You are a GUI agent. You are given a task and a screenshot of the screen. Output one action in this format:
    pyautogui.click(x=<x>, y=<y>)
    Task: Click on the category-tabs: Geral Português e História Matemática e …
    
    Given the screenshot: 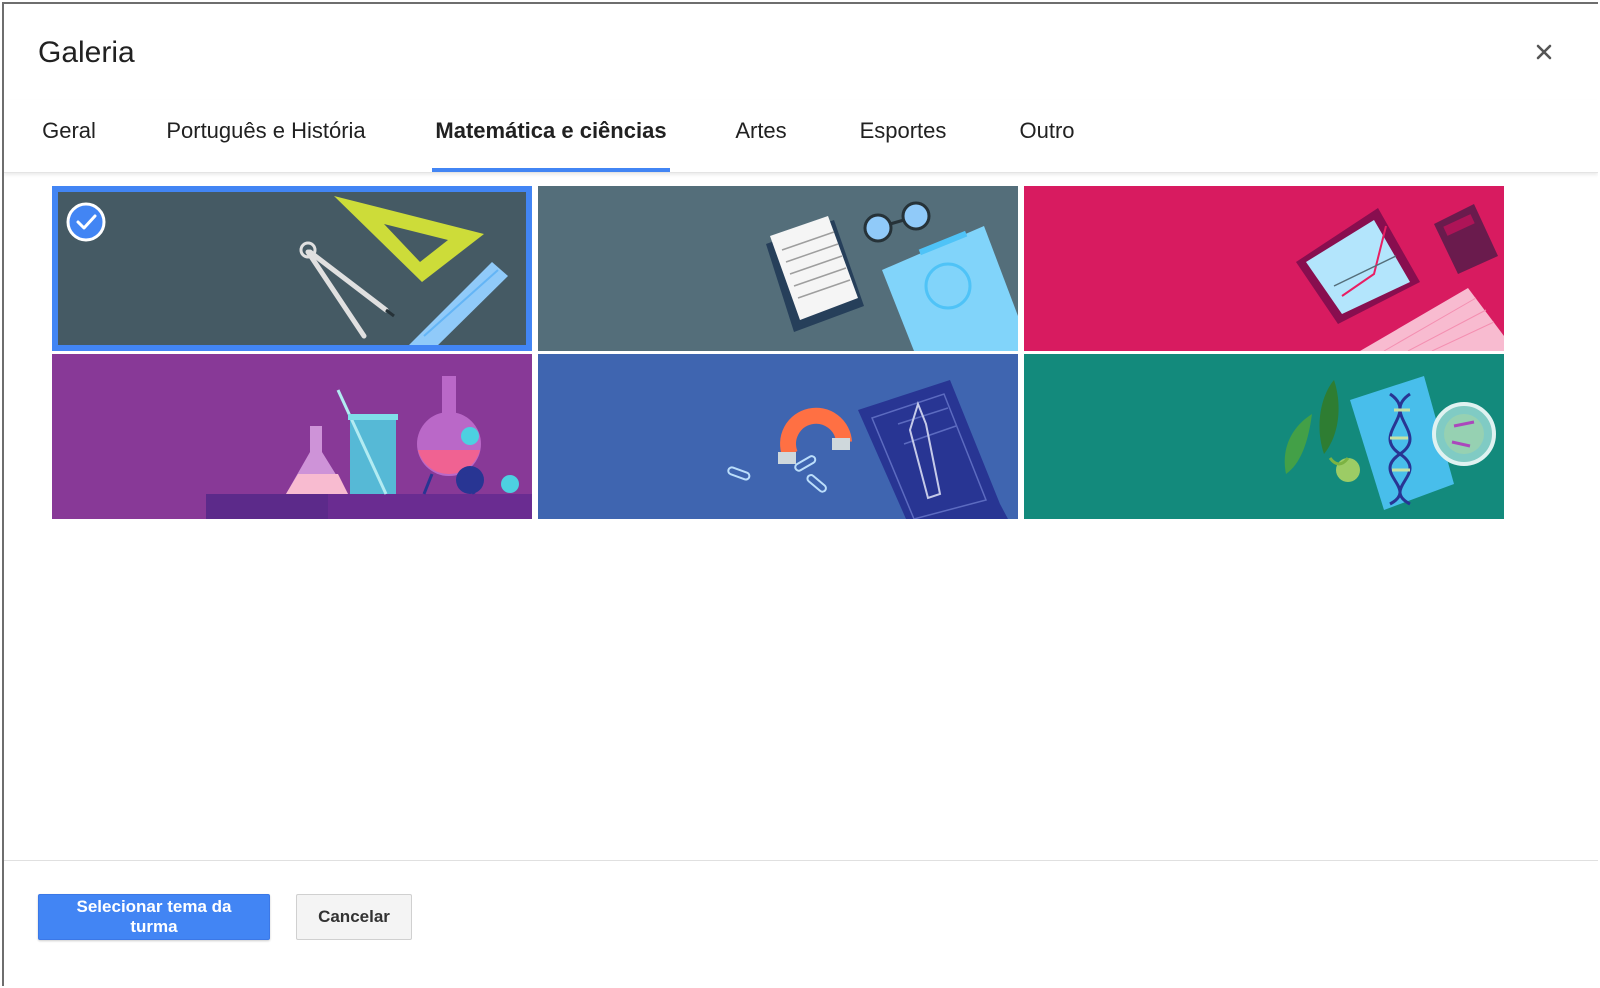 What is the action you would take?
    pyautogui.click(x=801, y=136)
    